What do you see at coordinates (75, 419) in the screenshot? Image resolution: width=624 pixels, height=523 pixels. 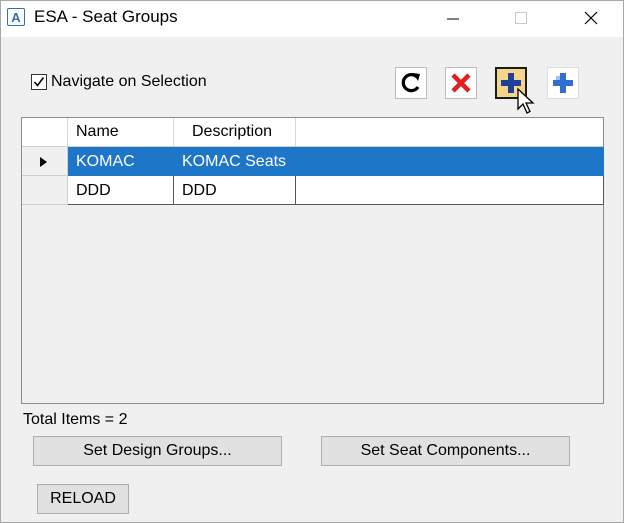 I see `total-items-label: Total Items = 2` at bounding box center [75, 419].